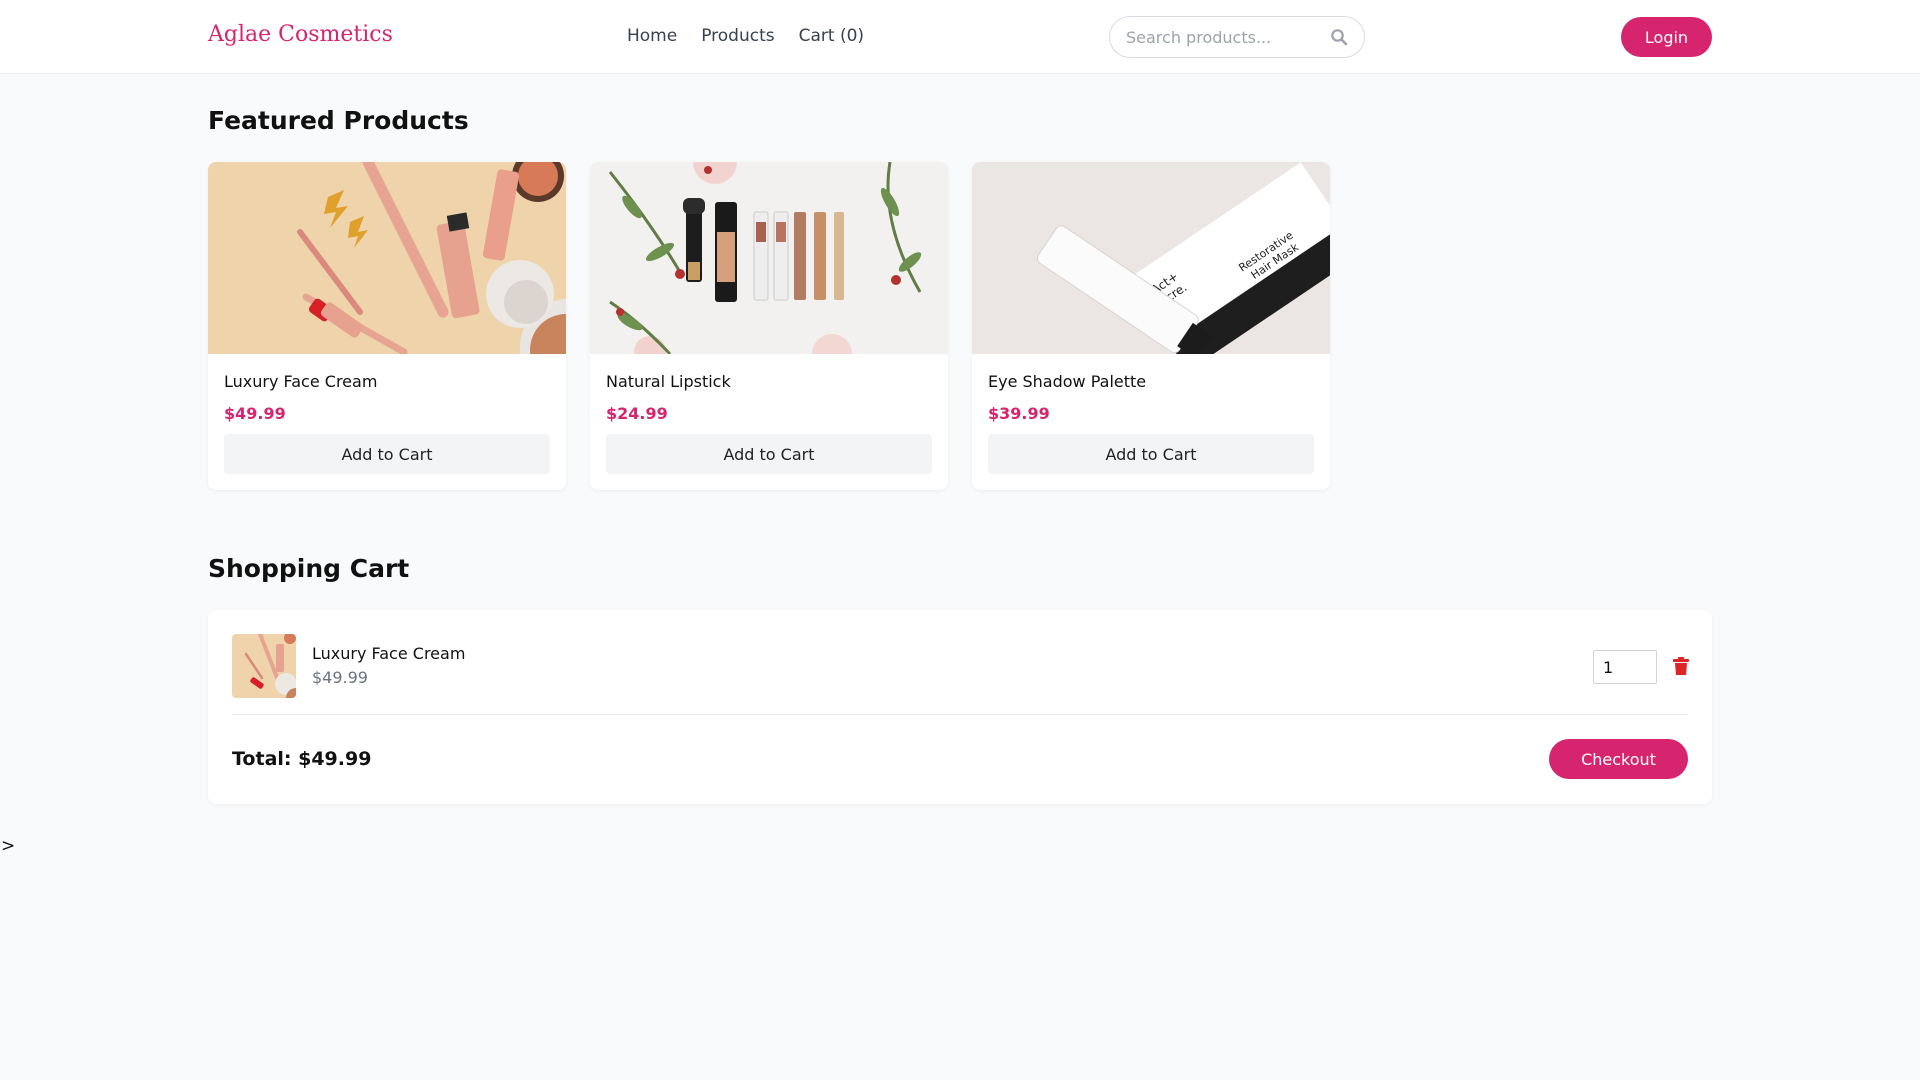 The height and width of the screenshot is (1080, 1920). What do you see at coordinates (309, 568) in the screenshot?
I see `cart-heading: Shopping Cart` at bounding box center [309, 568].